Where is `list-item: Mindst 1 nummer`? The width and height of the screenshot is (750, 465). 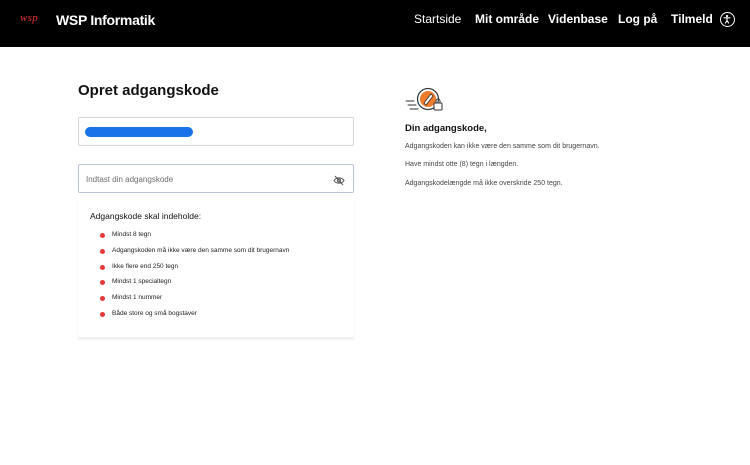 list-item: Mindst 1 nummer is located at coordinates (194, 302).